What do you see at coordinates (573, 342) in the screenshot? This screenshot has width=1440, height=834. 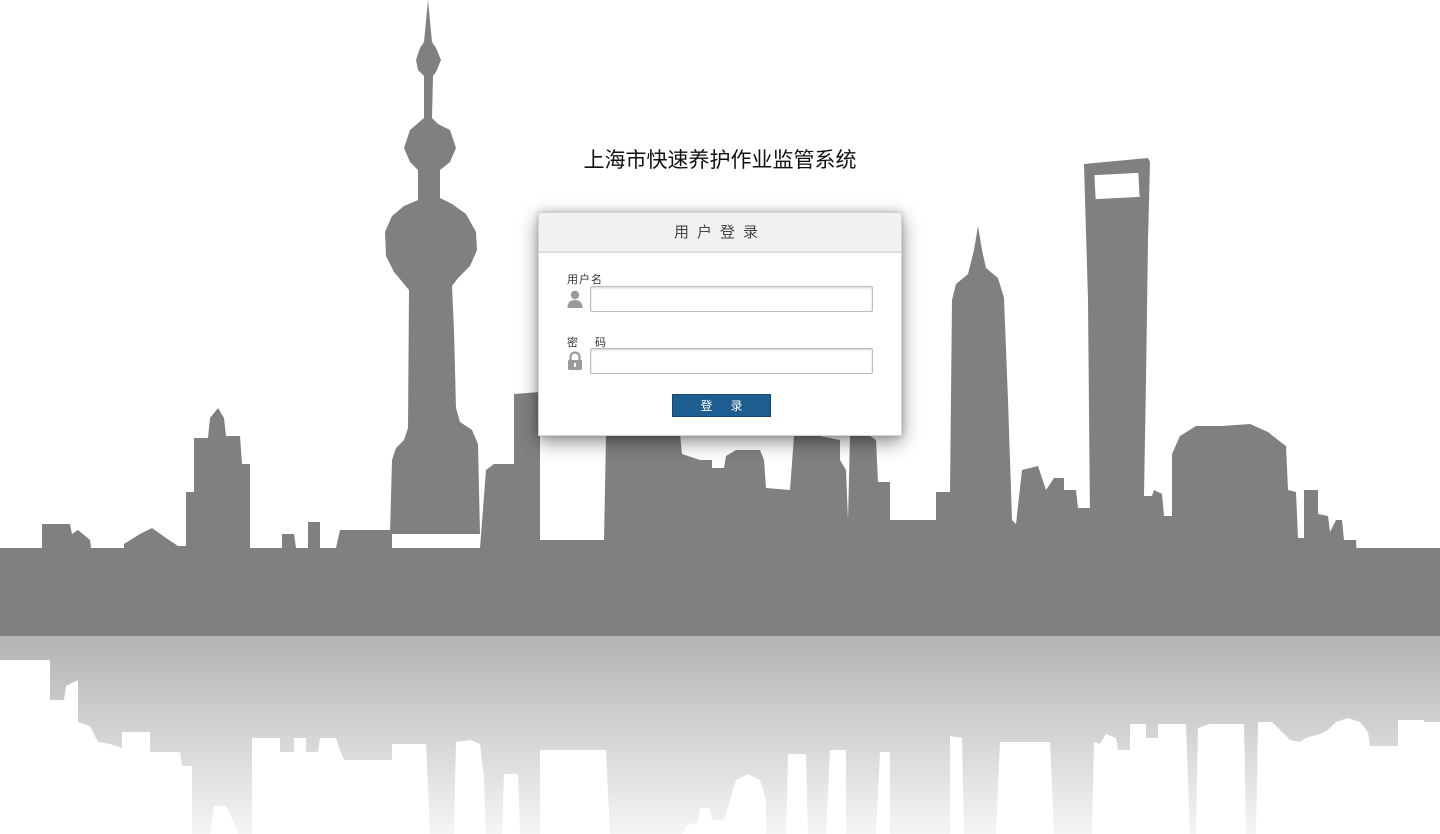 I see `password-label-first-char: 密` at bounding box center [573, 342].